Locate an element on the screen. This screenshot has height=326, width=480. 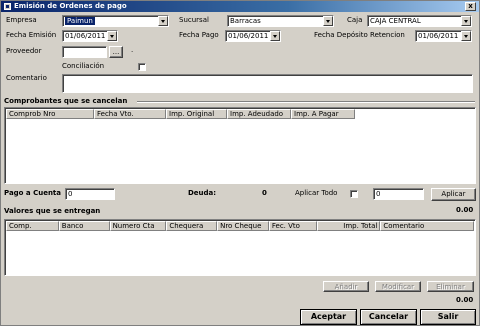
empresa-label: Empresa is located at coordinates (21, 20).